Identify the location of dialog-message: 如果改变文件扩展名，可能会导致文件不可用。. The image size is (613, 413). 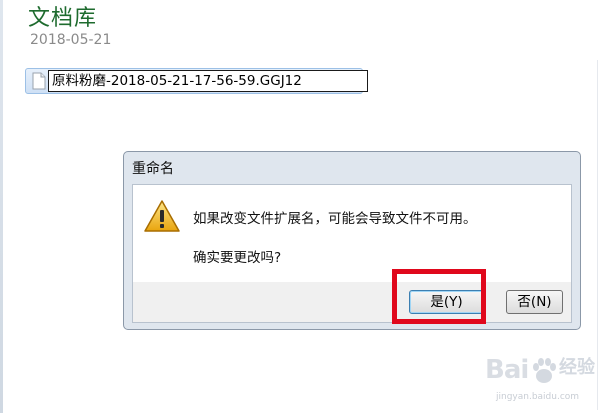
(335, 219).